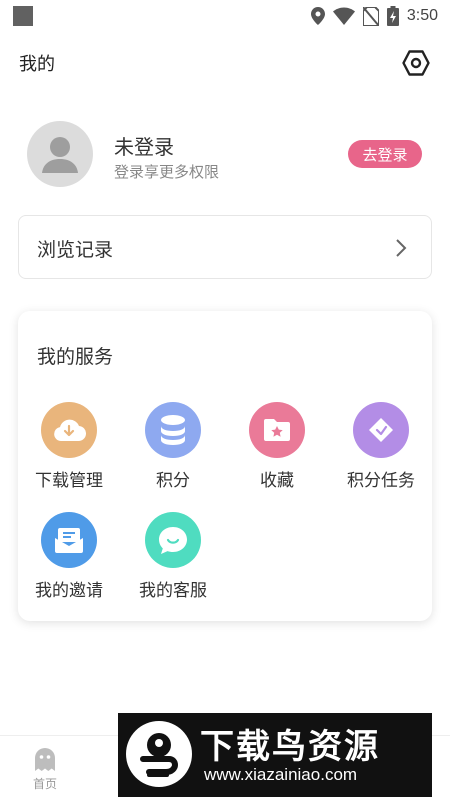 The image size is (450, 800). What do you see at coordinates (392, 16) in the screenshot?
I see `battery-charging-icon` at bounding box center [392, 16].